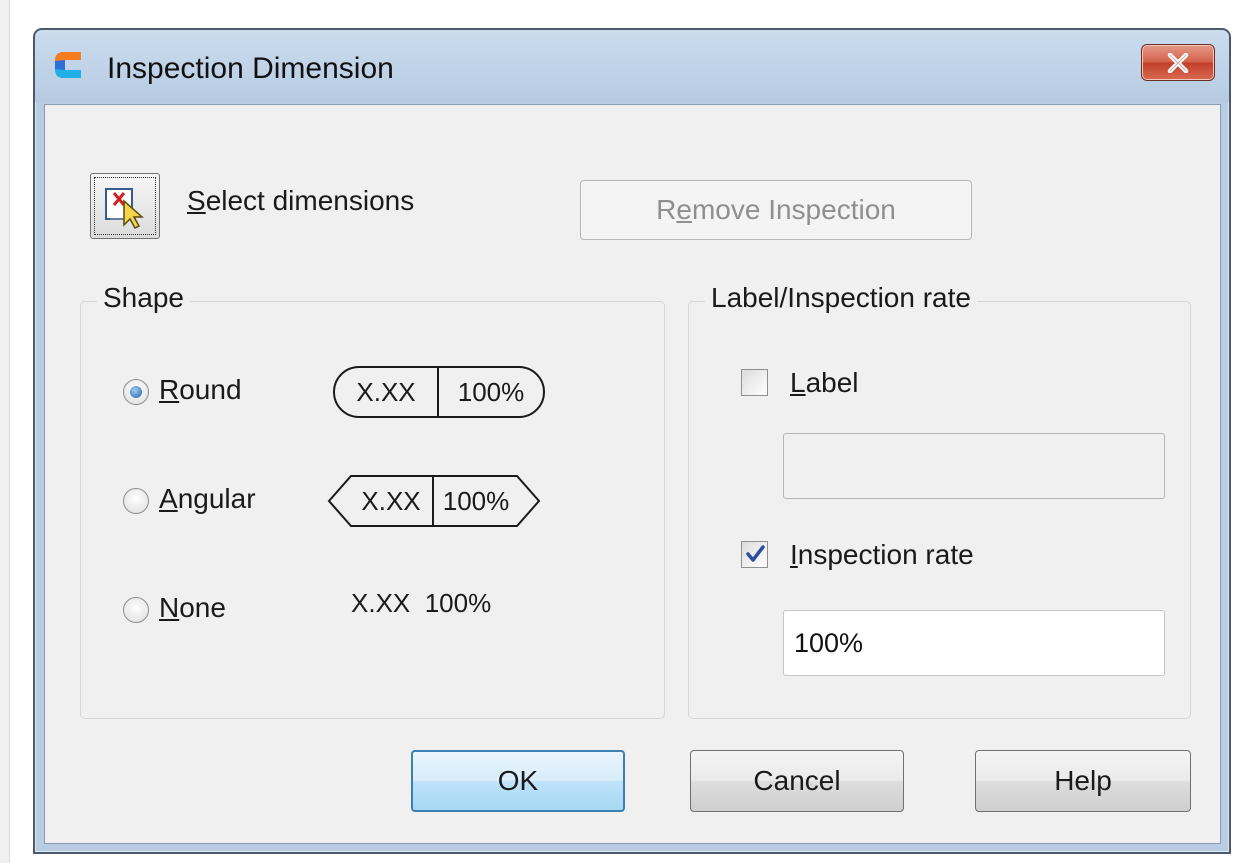 The height and width of the screenshot is (863, 1251). What do you see at coordinates (491, 391) in the screenshot?
I see `round-preview-rate: 100%` at bounding box center [491, 391].